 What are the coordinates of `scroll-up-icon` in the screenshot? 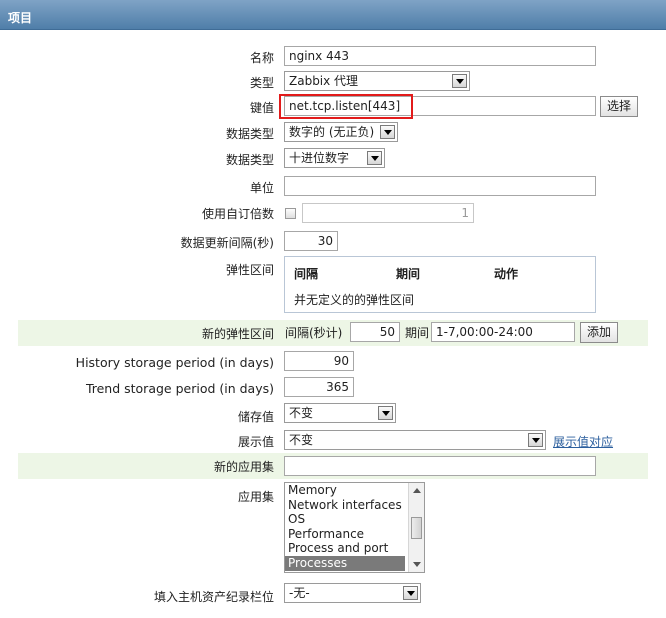 It's located at (417, 490).